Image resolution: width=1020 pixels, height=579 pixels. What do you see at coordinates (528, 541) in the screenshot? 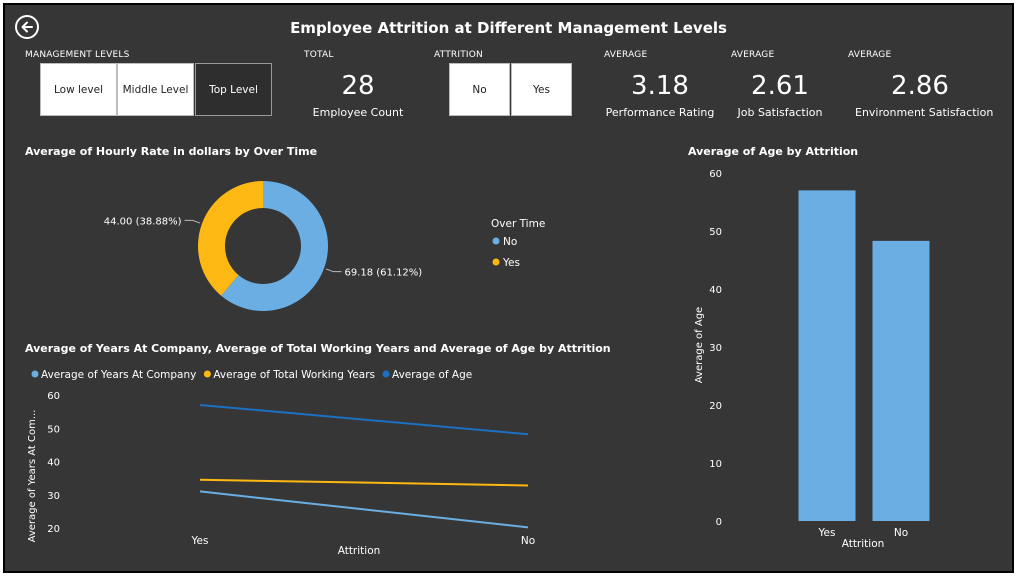
I see `line-x-tick-label: No` at bounding box center [528, 541].